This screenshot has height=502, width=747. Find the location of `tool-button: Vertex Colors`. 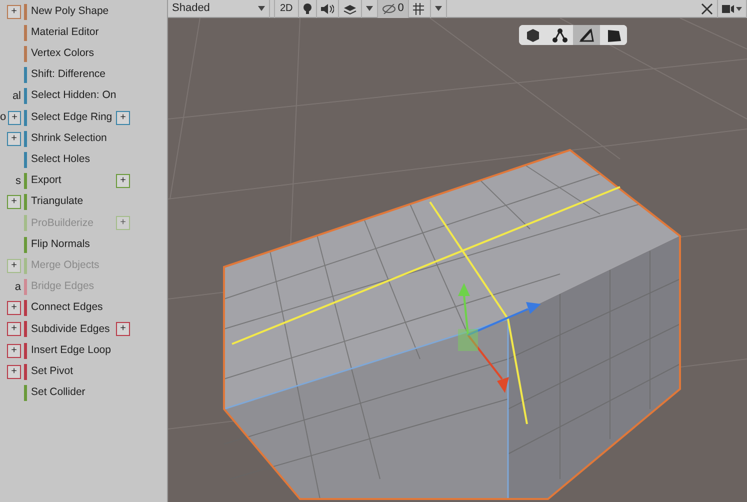

tool-button: Vertex Colors is located at coordinates (62, 54).